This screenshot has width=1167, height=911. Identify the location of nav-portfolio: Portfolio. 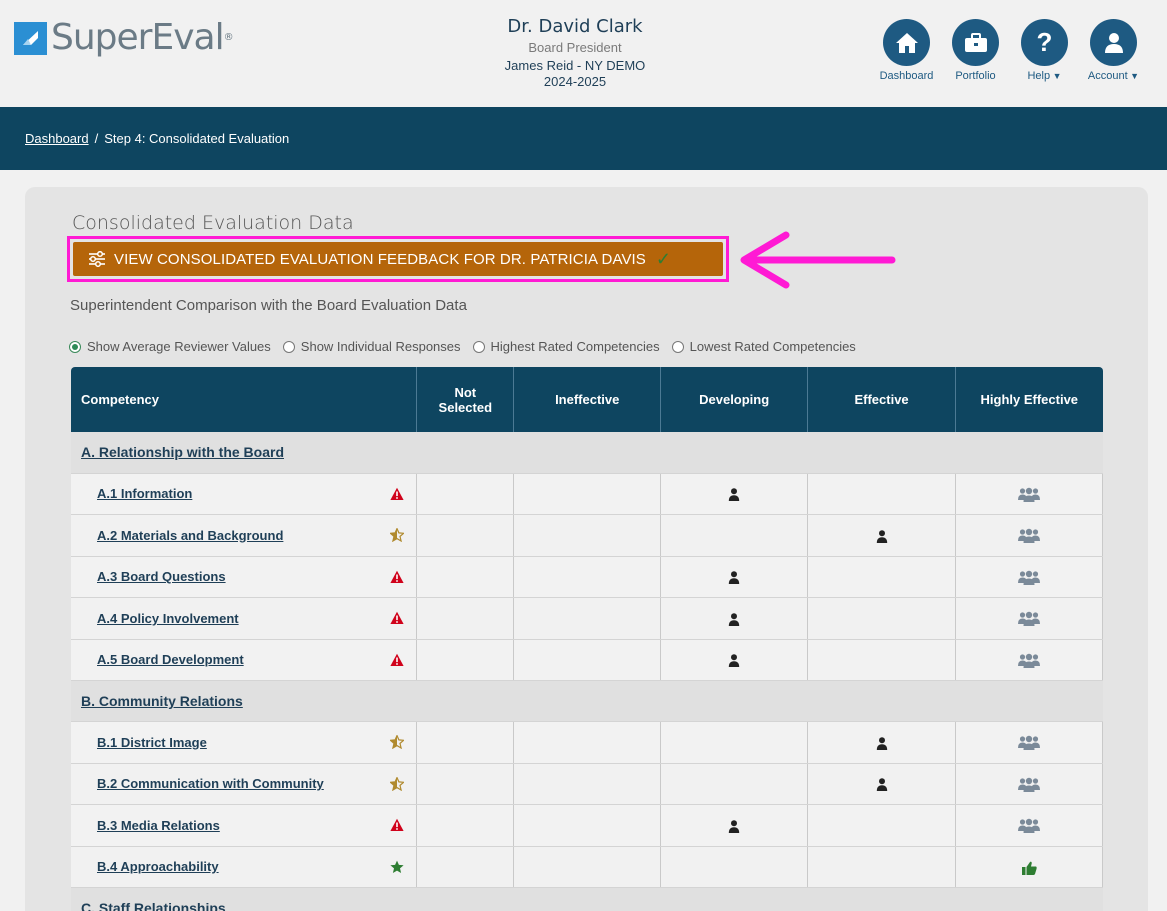
(975, 50).